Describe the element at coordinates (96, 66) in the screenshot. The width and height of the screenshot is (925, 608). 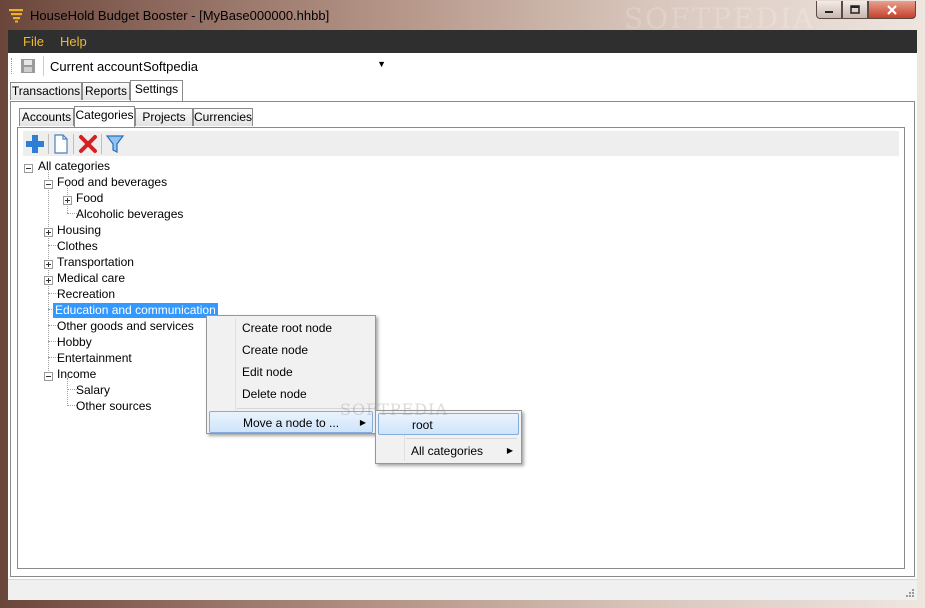
I see `current-account-label: Current account` at that location.